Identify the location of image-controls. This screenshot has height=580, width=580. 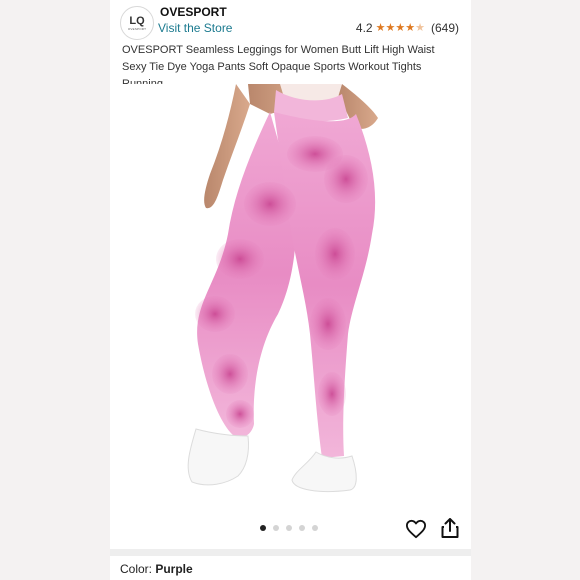
(290, 527).